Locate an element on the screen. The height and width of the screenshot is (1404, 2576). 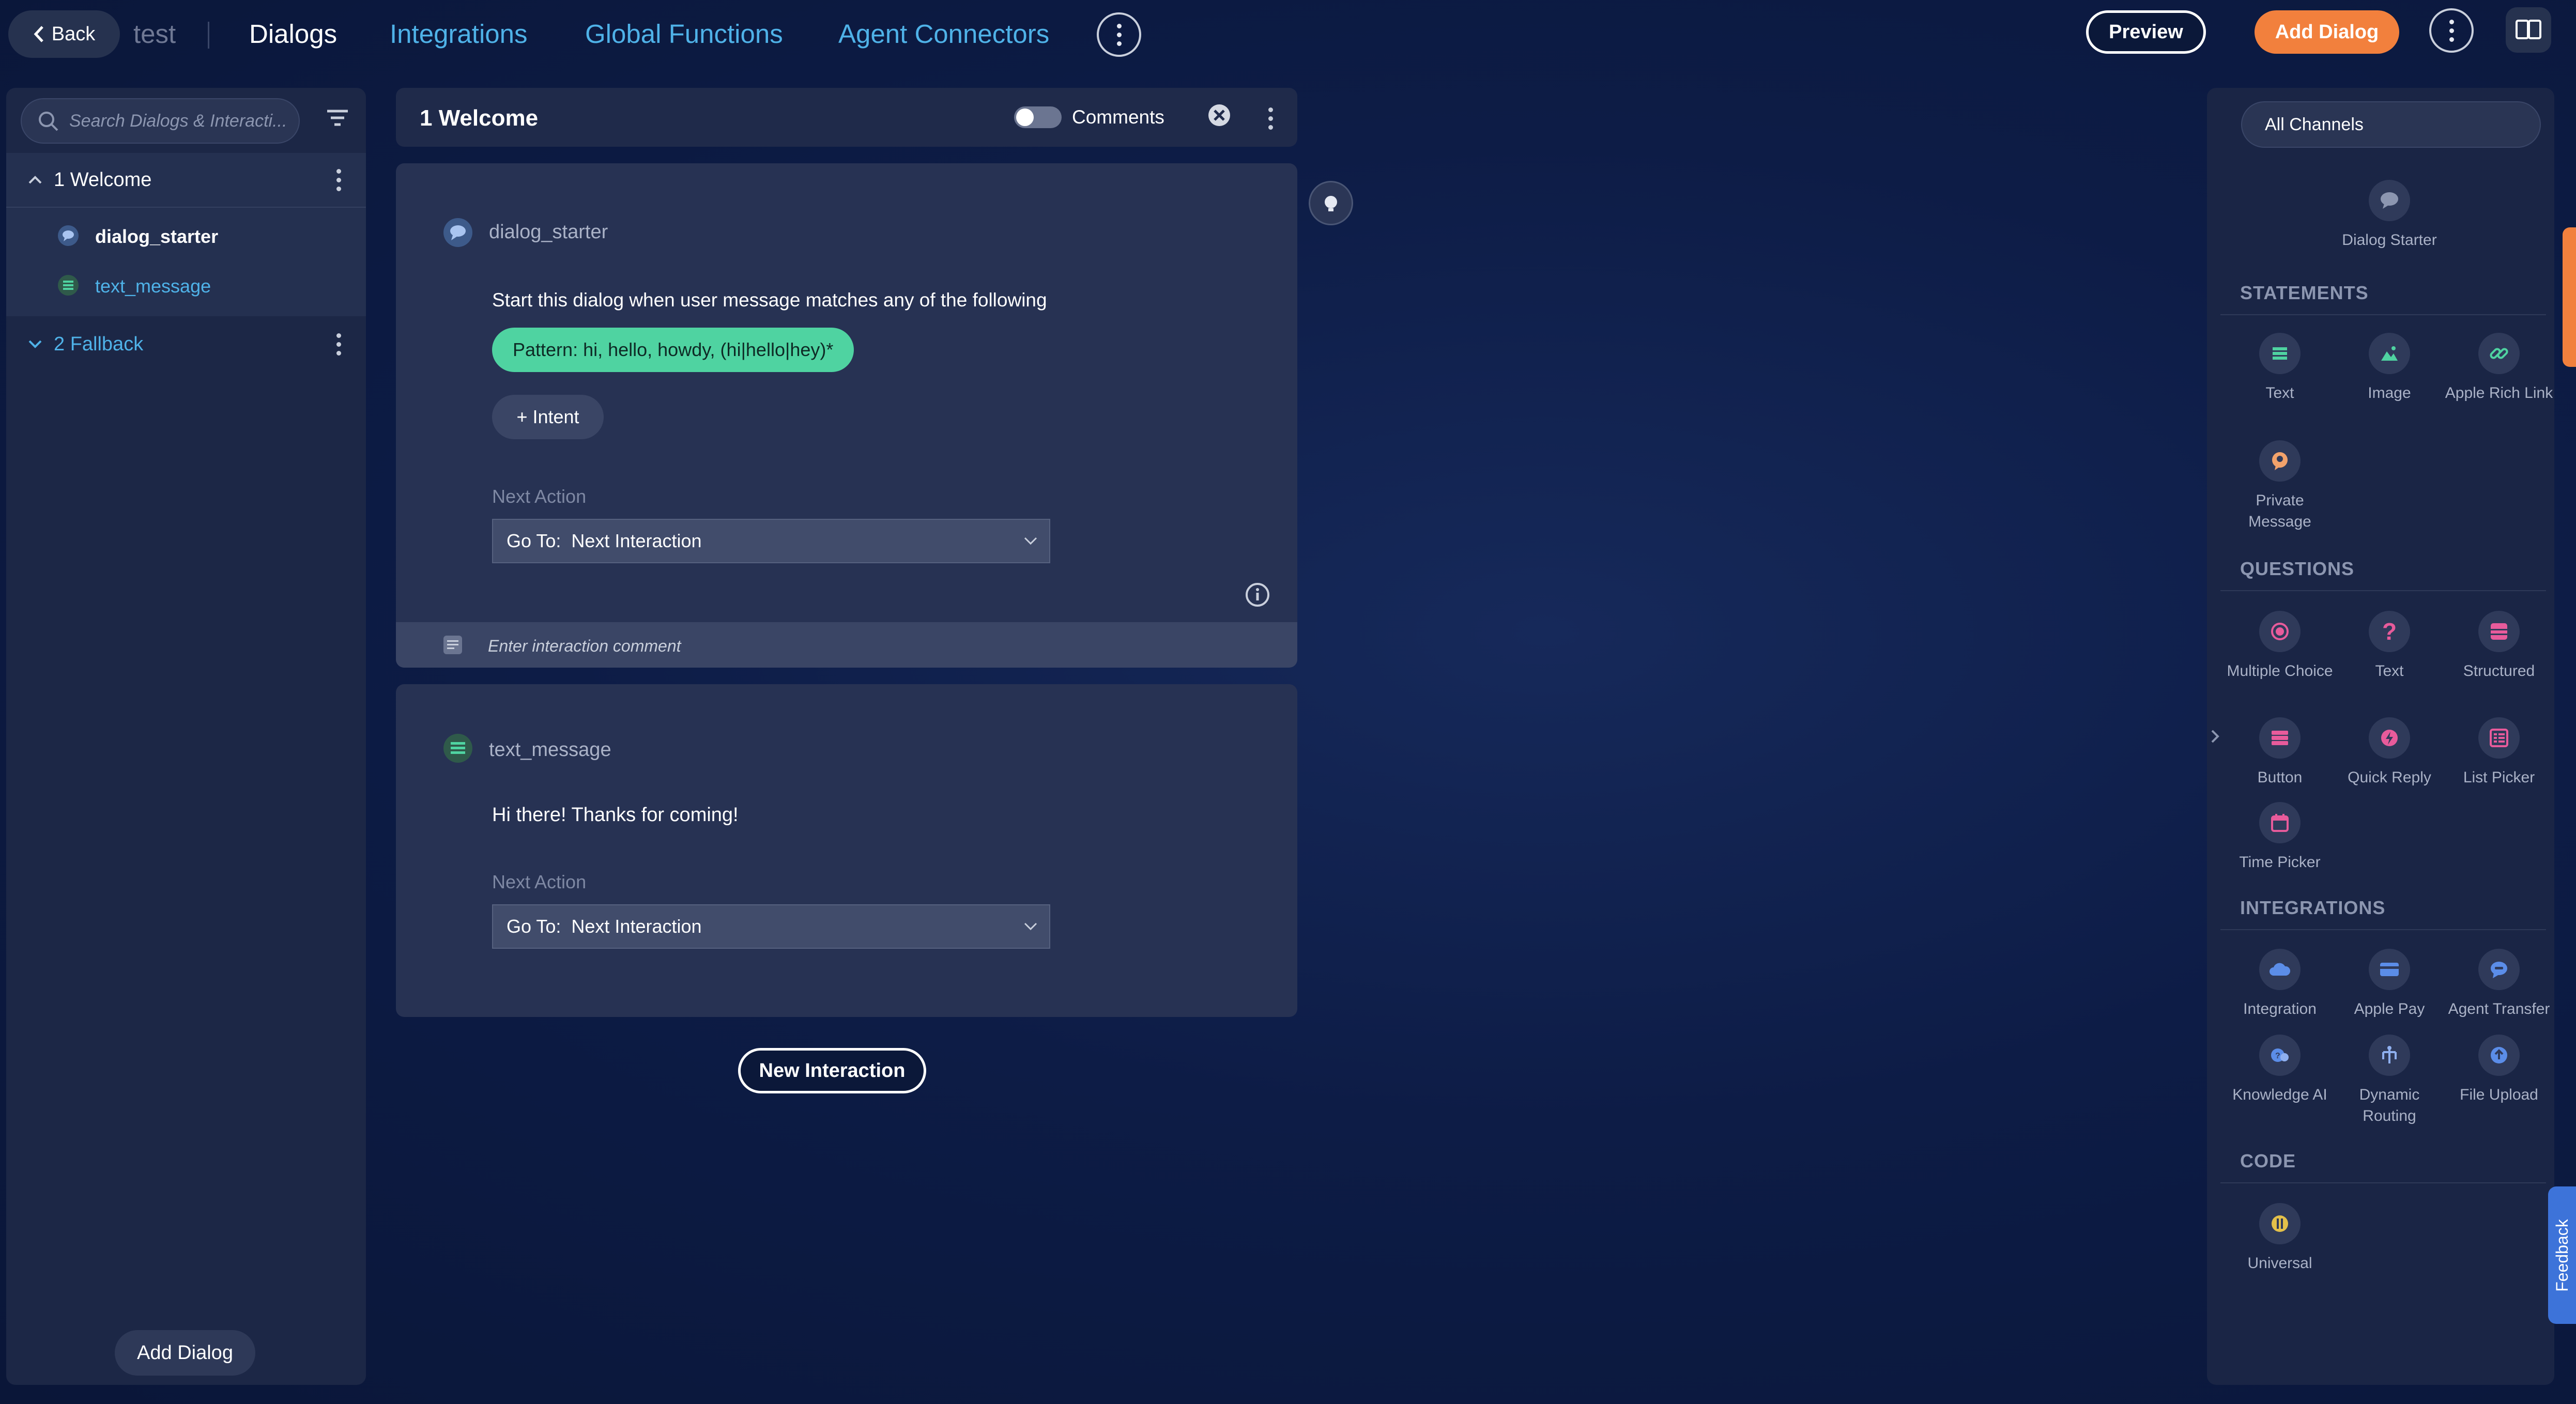
tool-label: Quick Reply is located at coordinates (2390, 778).